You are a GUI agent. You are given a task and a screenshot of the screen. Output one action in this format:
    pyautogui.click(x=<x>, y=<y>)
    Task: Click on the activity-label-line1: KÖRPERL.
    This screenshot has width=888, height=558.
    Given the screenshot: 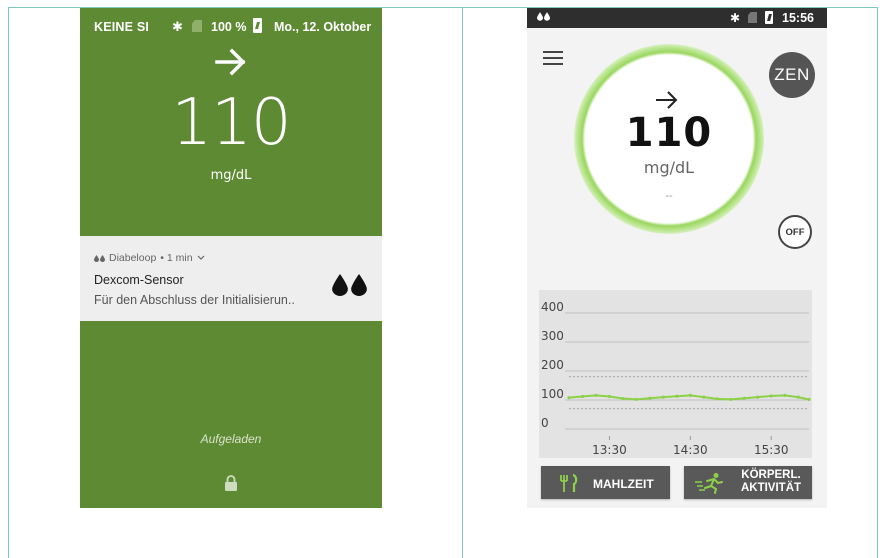 What is the action you would take?
    pyautogui.click(x=771, y=475)
    